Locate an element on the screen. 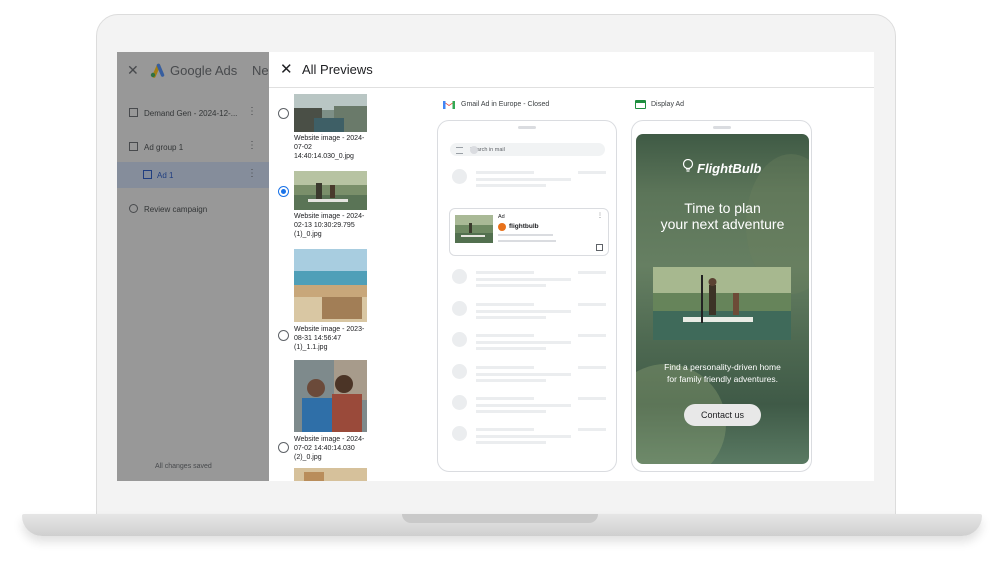  more-icon: ⋮ is located at coordinates (600, 215).